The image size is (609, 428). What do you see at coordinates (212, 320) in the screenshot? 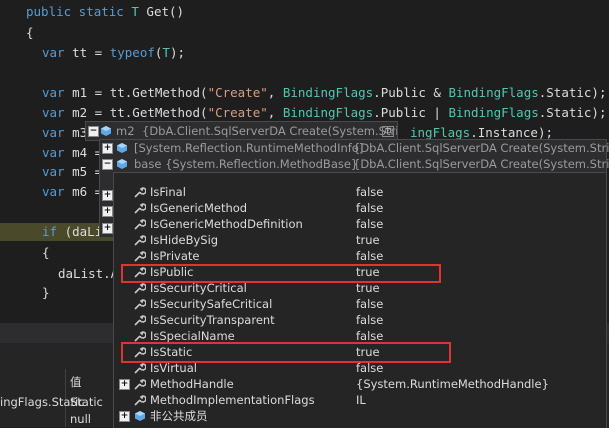
I see `property-name: IsSecurityTransparent` at bounding box center [212, 320].